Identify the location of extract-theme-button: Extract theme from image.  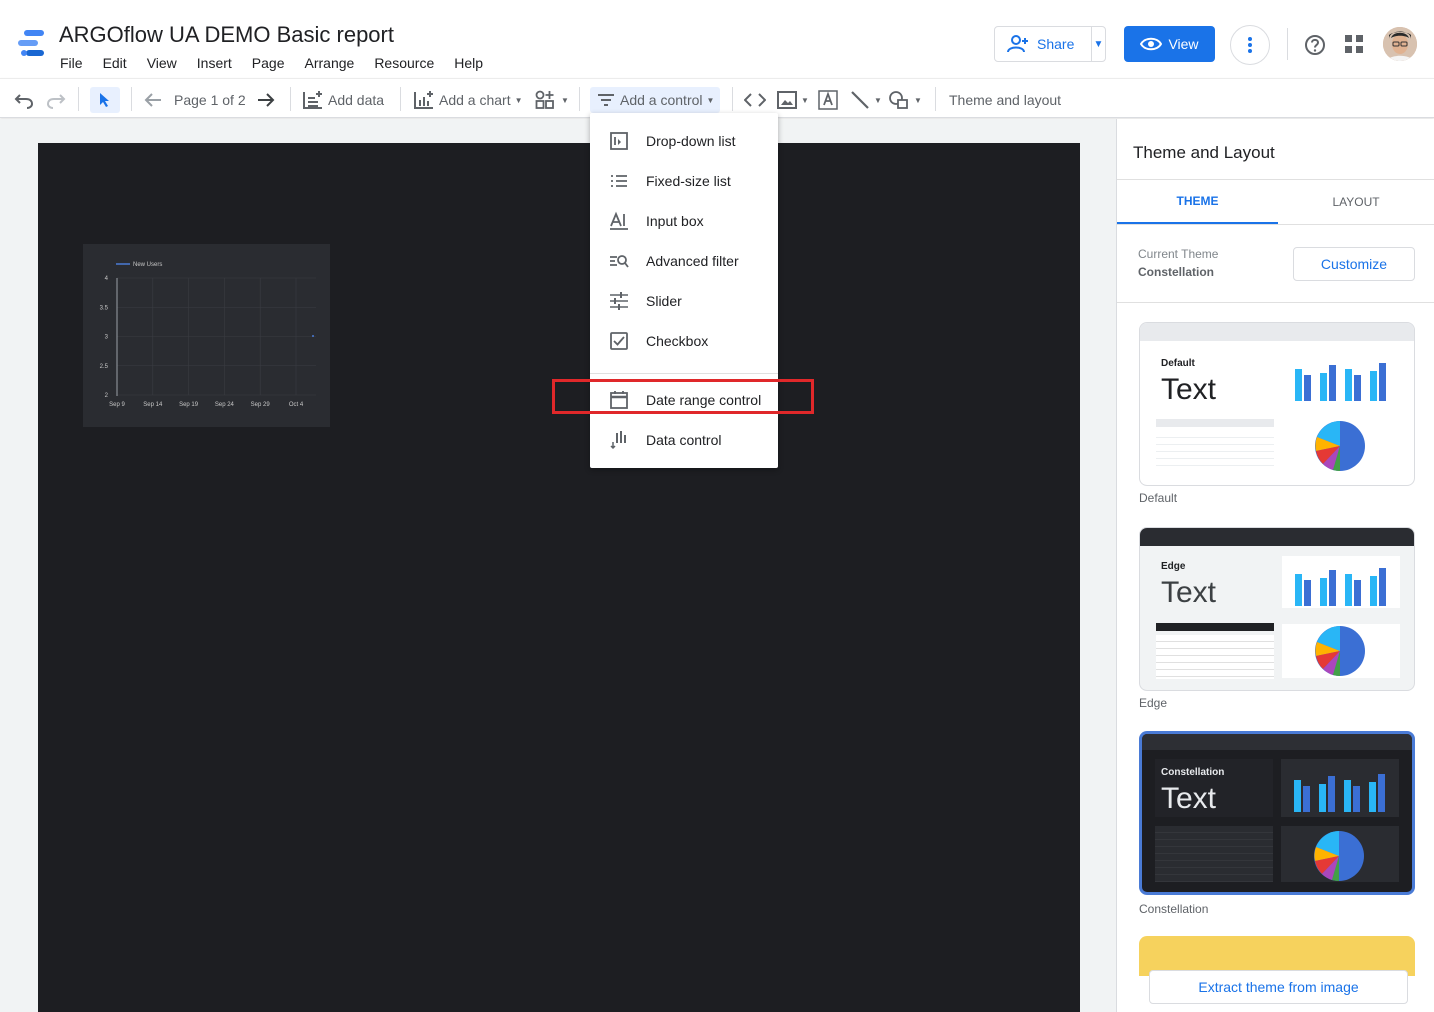
(1278, 987).